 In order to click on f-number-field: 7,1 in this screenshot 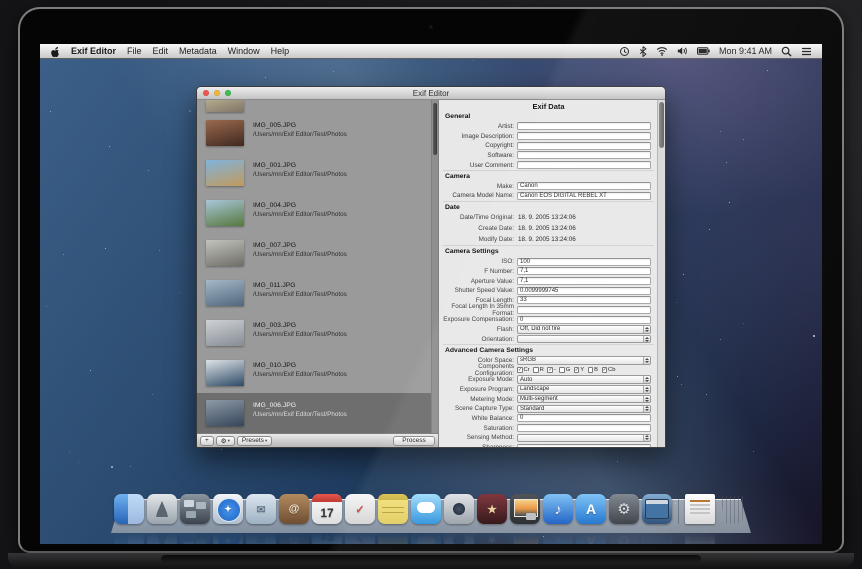, I will do `click(584, 271)`.